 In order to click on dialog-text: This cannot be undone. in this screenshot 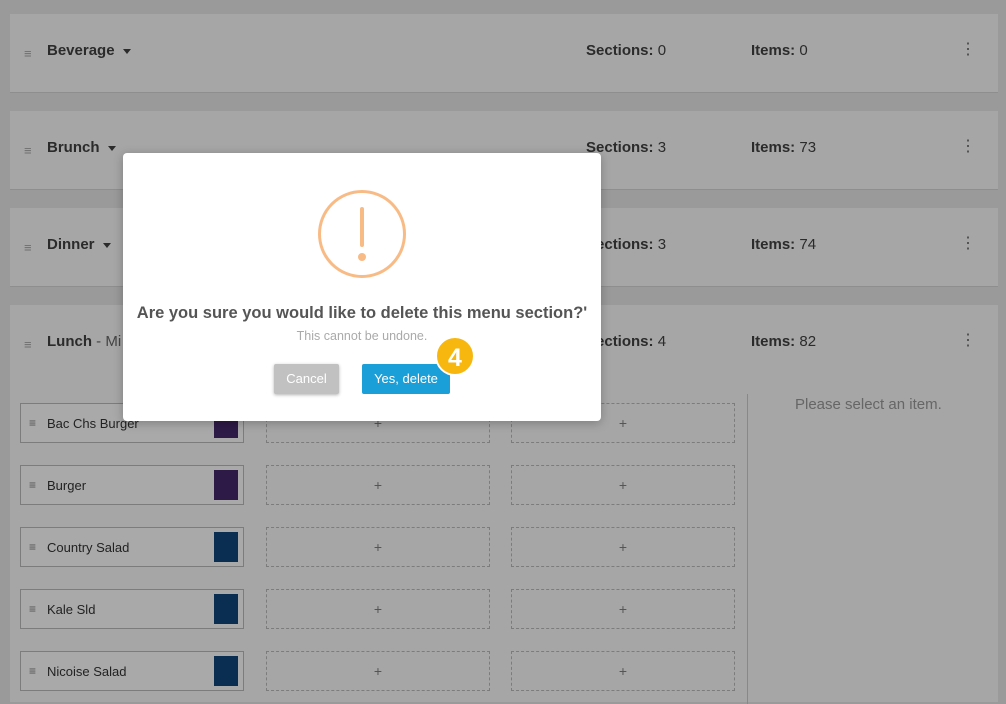, I will do `click(362, 336)`.